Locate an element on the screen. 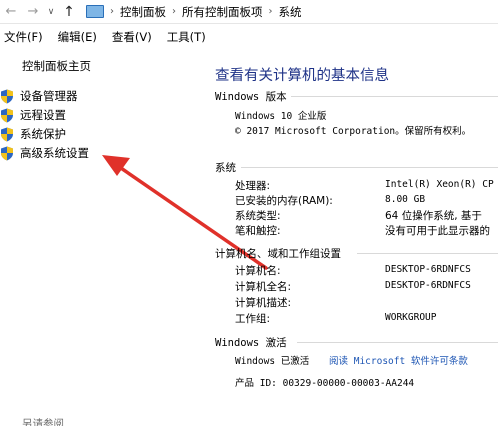 This screenshot has height=426, width=498. up-button: ↑ is located at coordinates (69, 12).